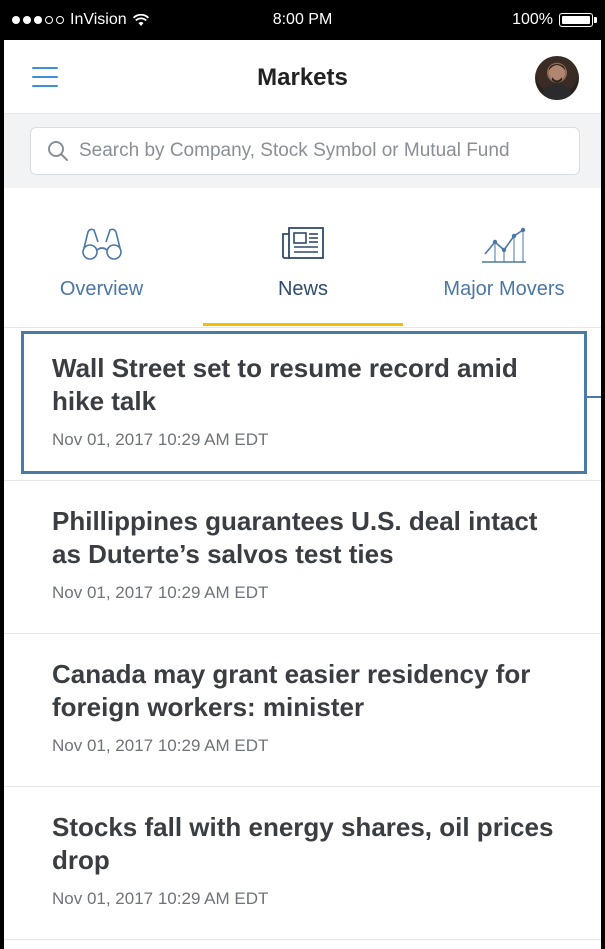 This screenshot has height=949, width=605. What do you see at coordinates (58, 151) in the screenshot?
I see `search-icon` at bounding box center [58, 151].